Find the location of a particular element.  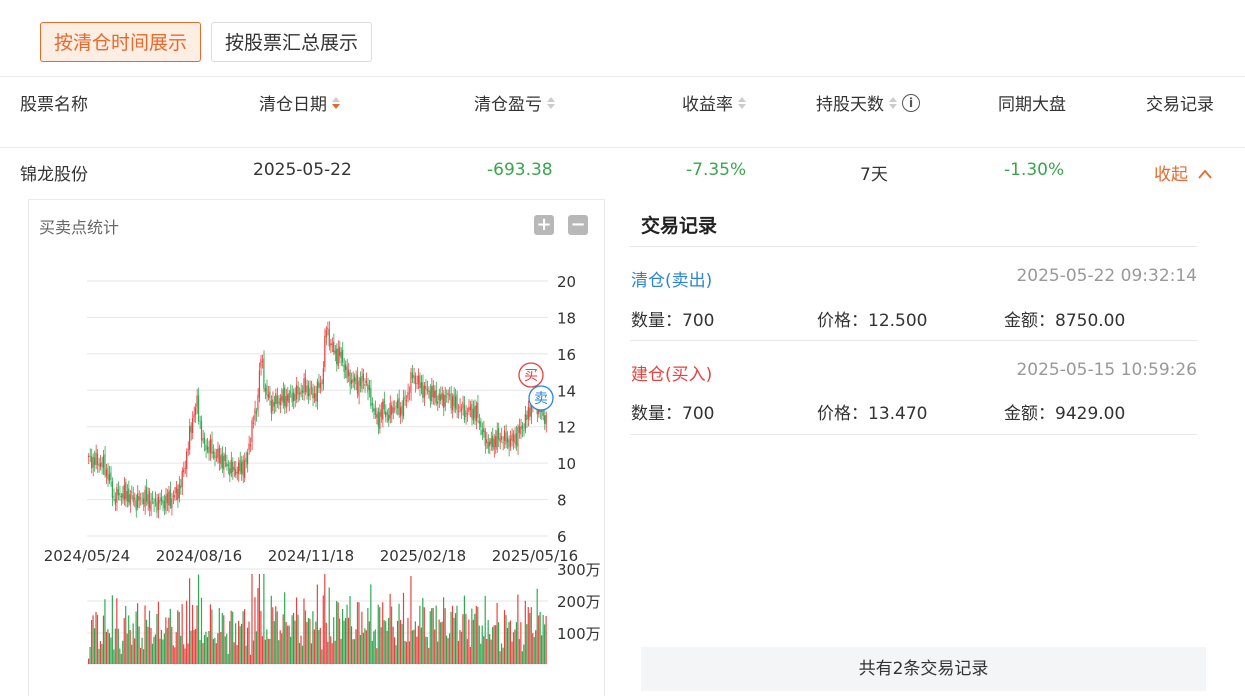

record-type: 建仓(买入) is located at coordinates (672, 375).